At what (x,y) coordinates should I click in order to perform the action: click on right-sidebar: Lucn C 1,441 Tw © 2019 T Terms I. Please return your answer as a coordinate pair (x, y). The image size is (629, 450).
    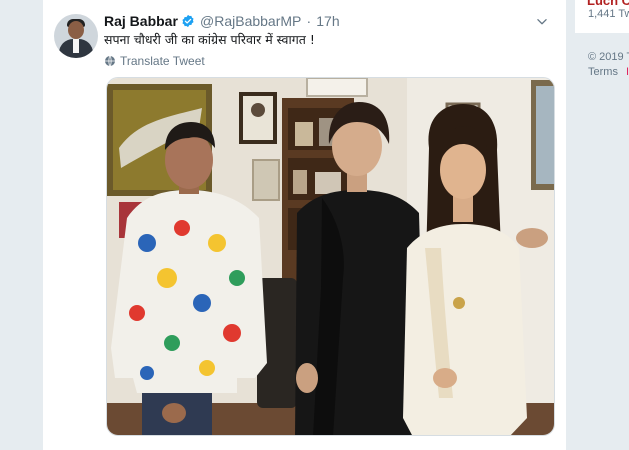
    Looking at the image, I should click on (602, 225).